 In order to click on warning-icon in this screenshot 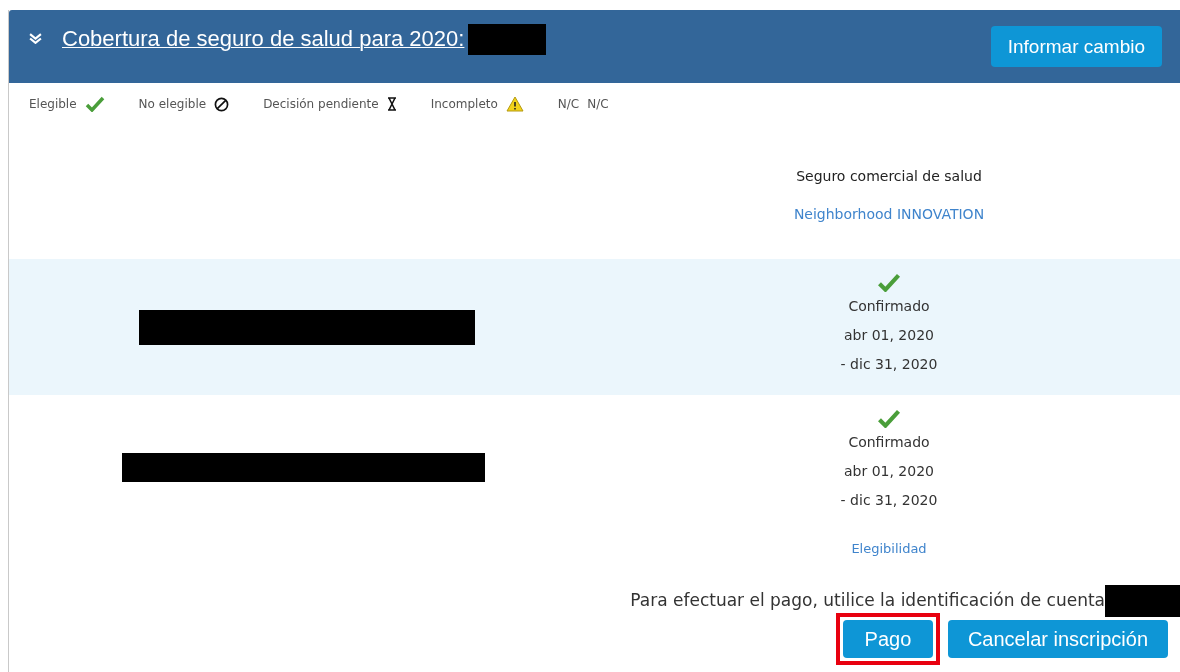, I will do `click(514, 104)`.